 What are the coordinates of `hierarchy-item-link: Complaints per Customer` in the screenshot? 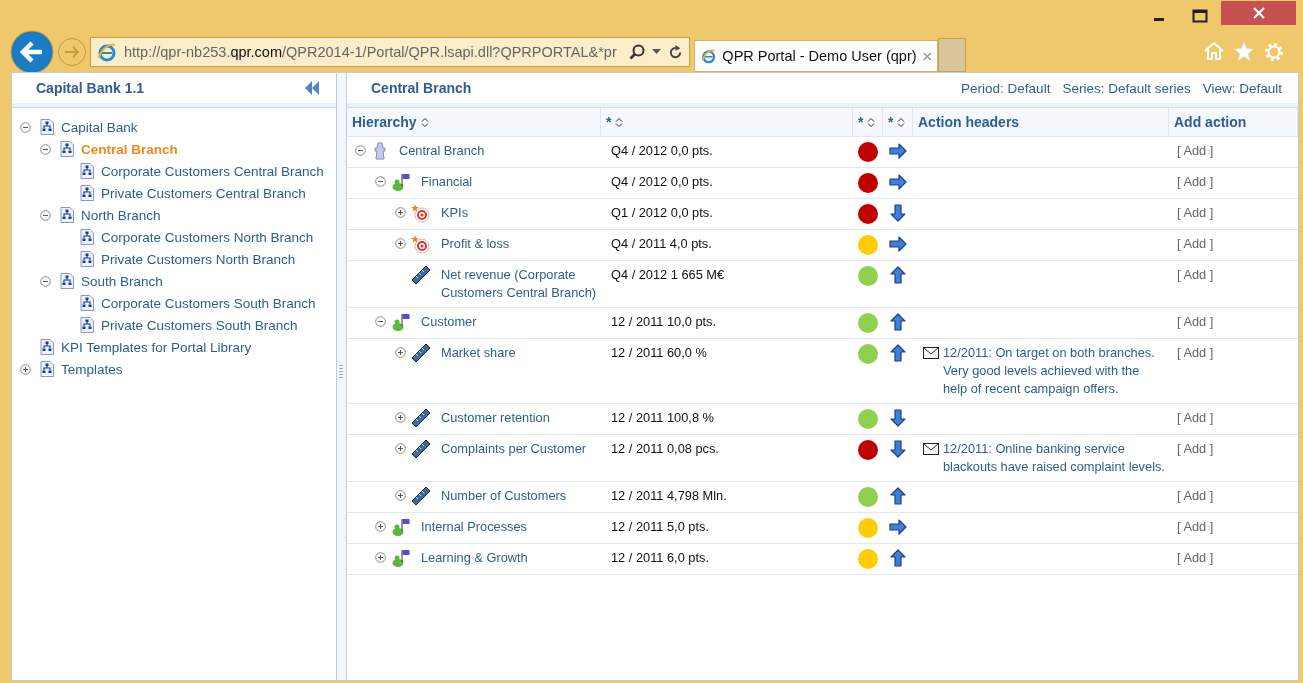 It's located at (519, 449).